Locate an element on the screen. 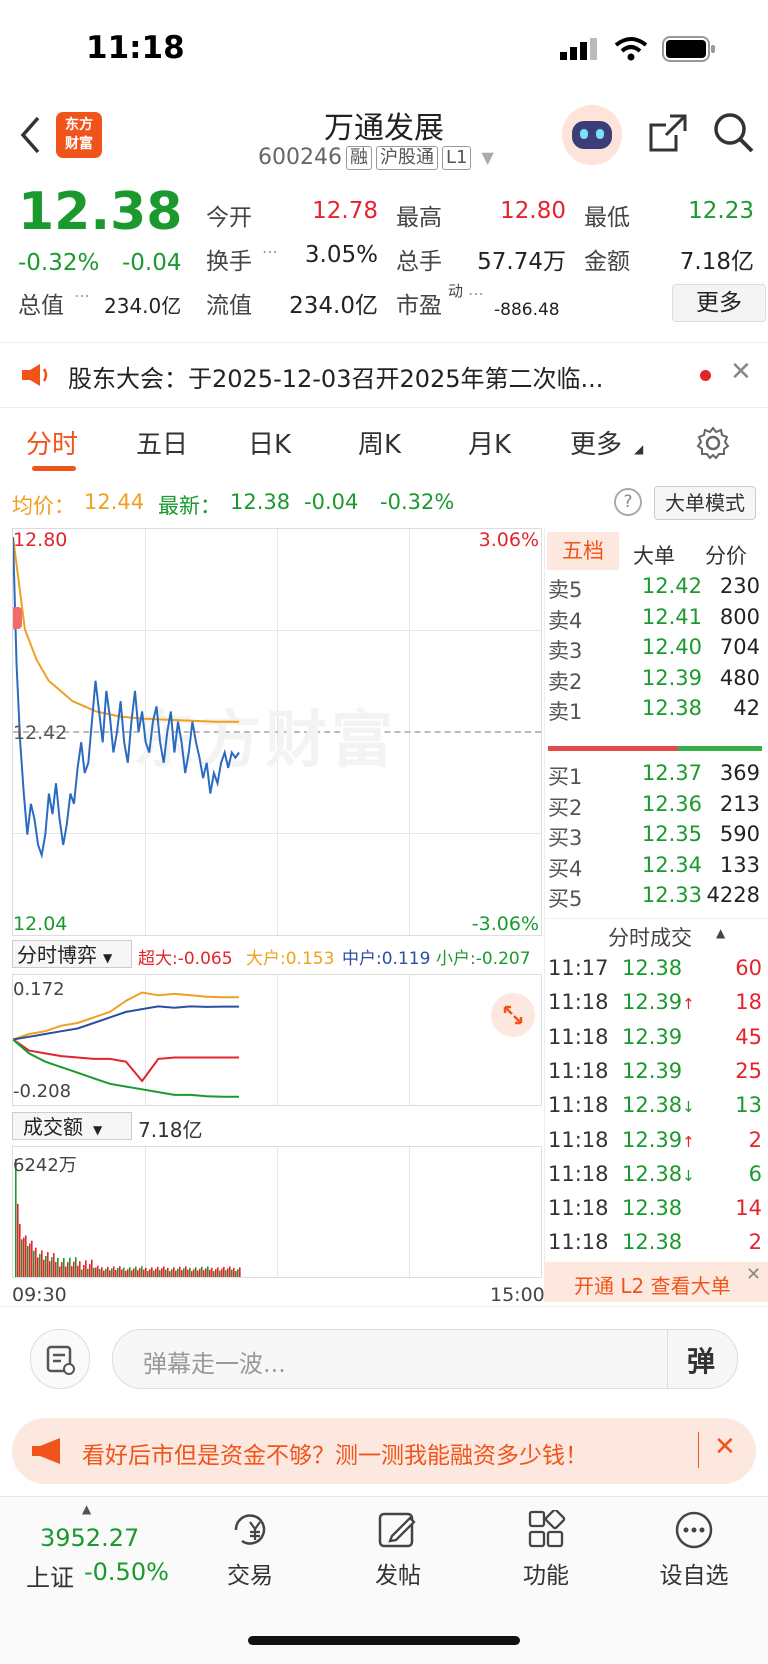 The width and height of the screenshot is (768, 1664). trade-volume: 14 is located at coordinates (748, 1208).